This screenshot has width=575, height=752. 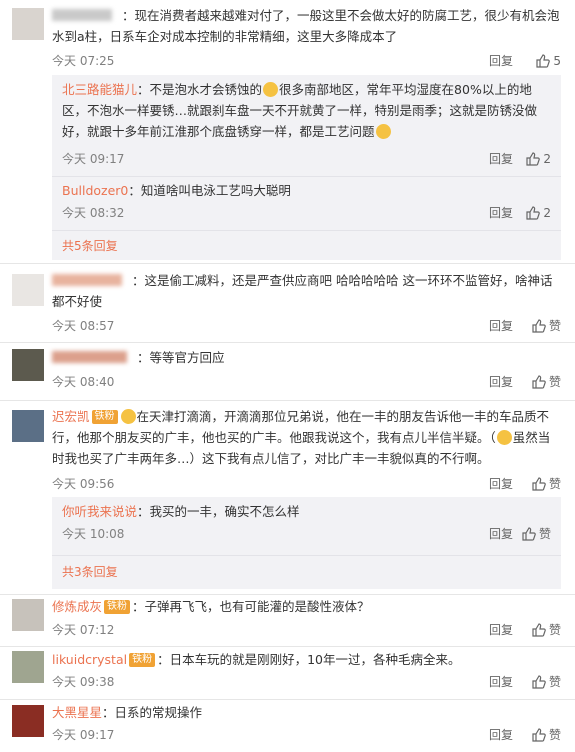 I want to click on reply-author: 北三路能猫儿, so click(x=99, y=89).